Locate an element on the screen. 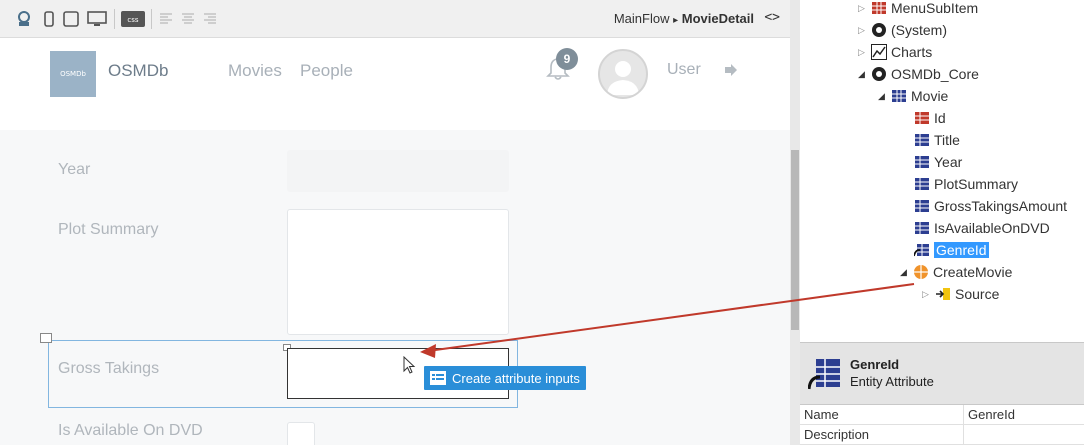  drop-tooltip: Create attribute inputs is located at coordinates (505, 378).